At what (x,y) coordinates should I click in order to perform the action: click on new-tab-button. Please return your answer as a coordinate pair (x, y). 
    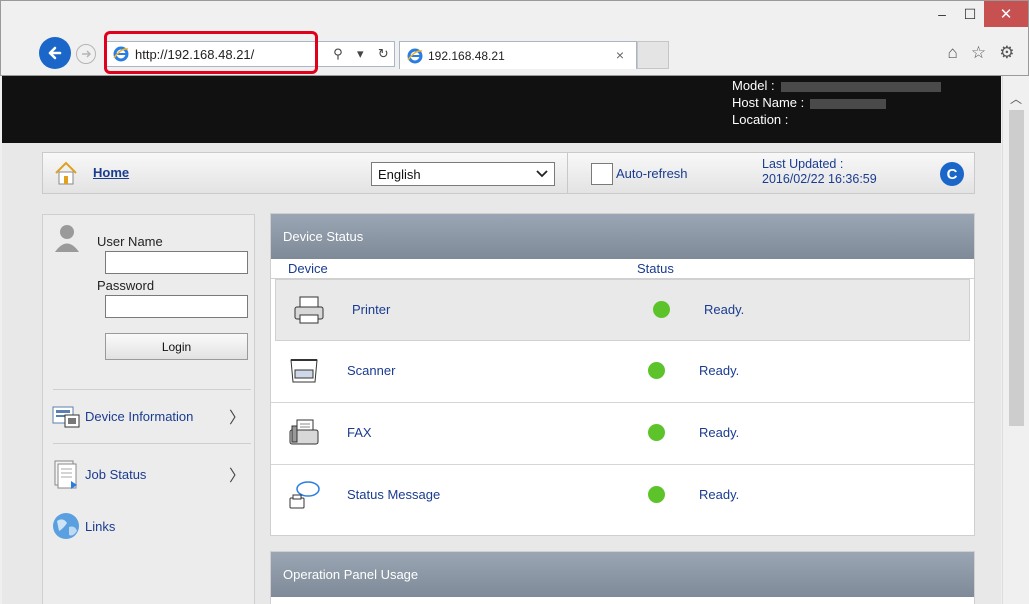
    Looking at the image, I should click on (653, 55).